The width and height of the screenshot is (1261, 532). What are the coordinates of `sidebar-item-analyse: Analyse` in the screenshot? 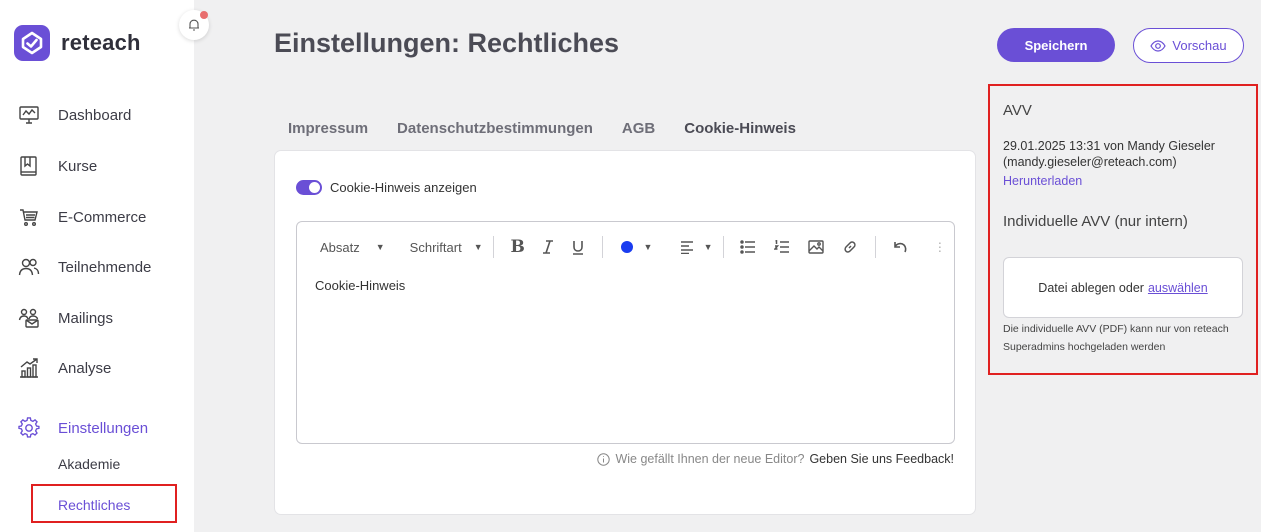 It's located at (64, 368).